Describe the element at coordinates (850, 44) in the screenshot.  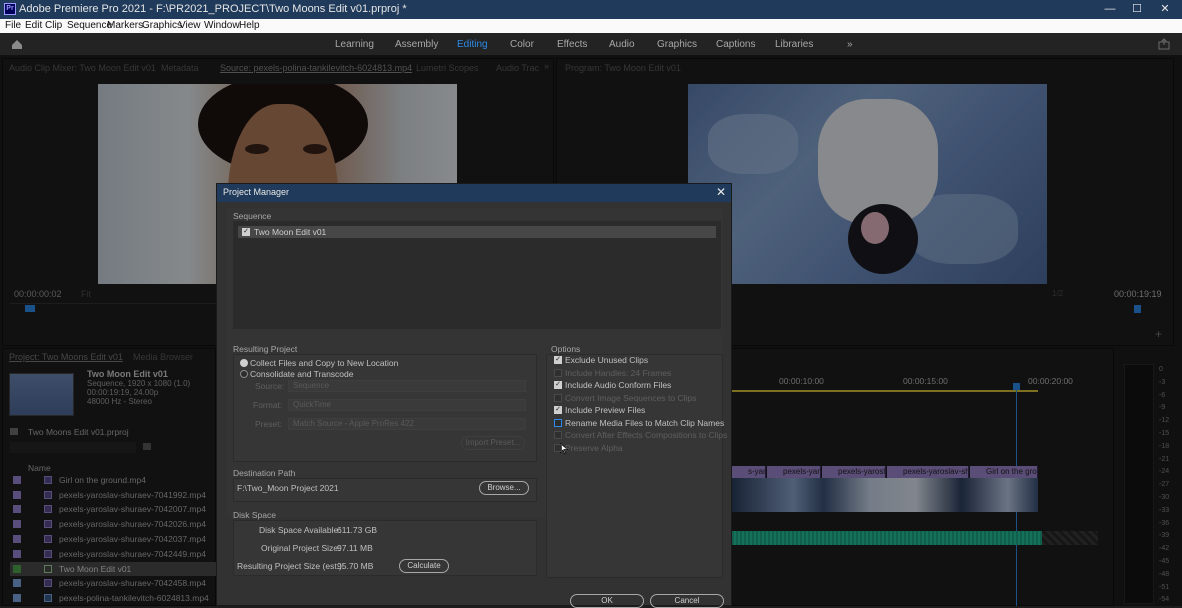
I see `workspace-more-button: »` at that location.